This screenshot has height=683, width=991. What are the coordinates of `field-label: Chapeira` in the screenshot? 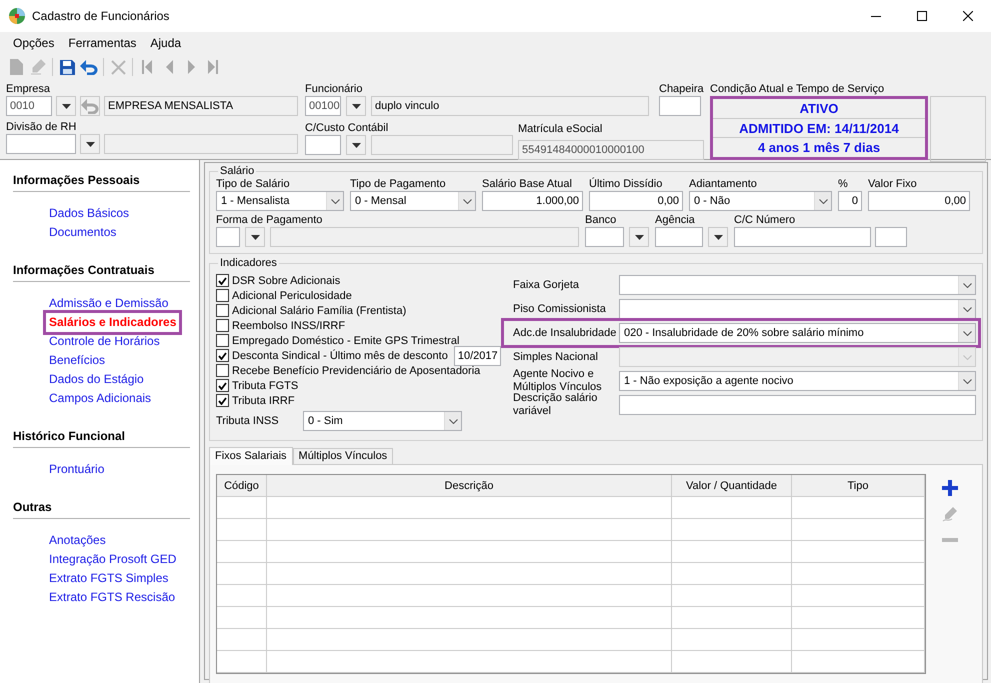 It's located at (681, 89).